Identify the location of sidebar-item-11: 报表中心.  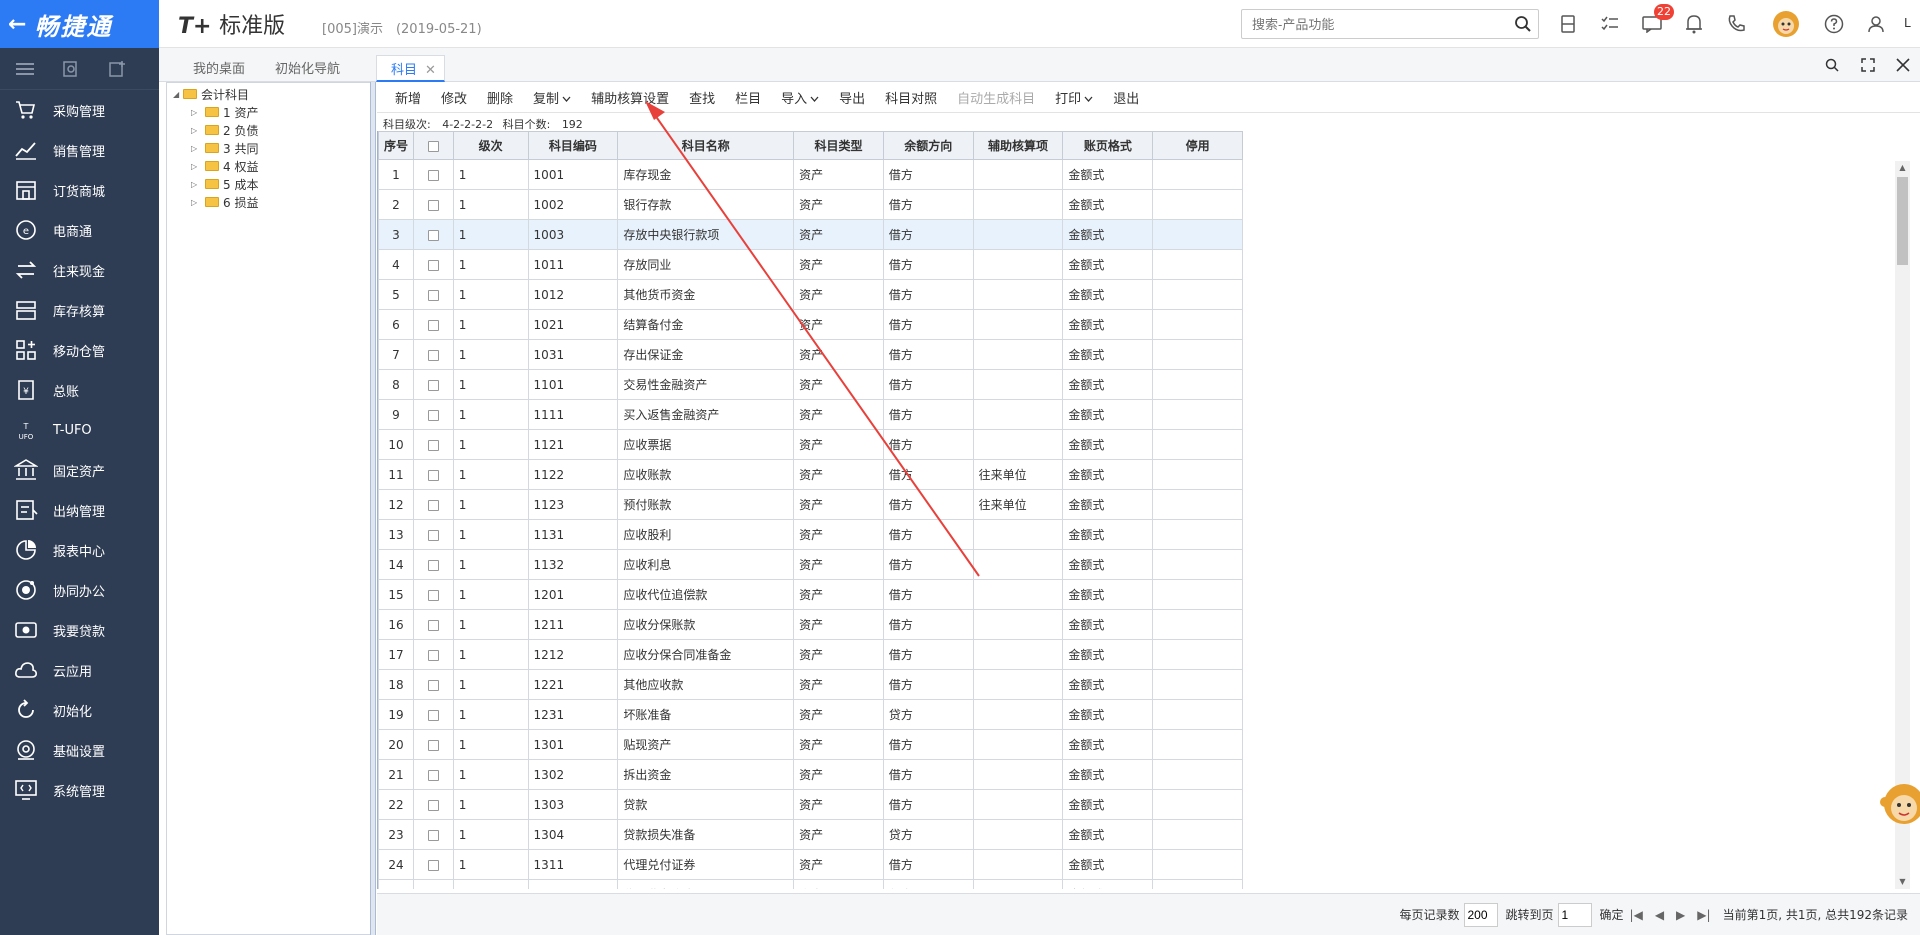
(79, 550).